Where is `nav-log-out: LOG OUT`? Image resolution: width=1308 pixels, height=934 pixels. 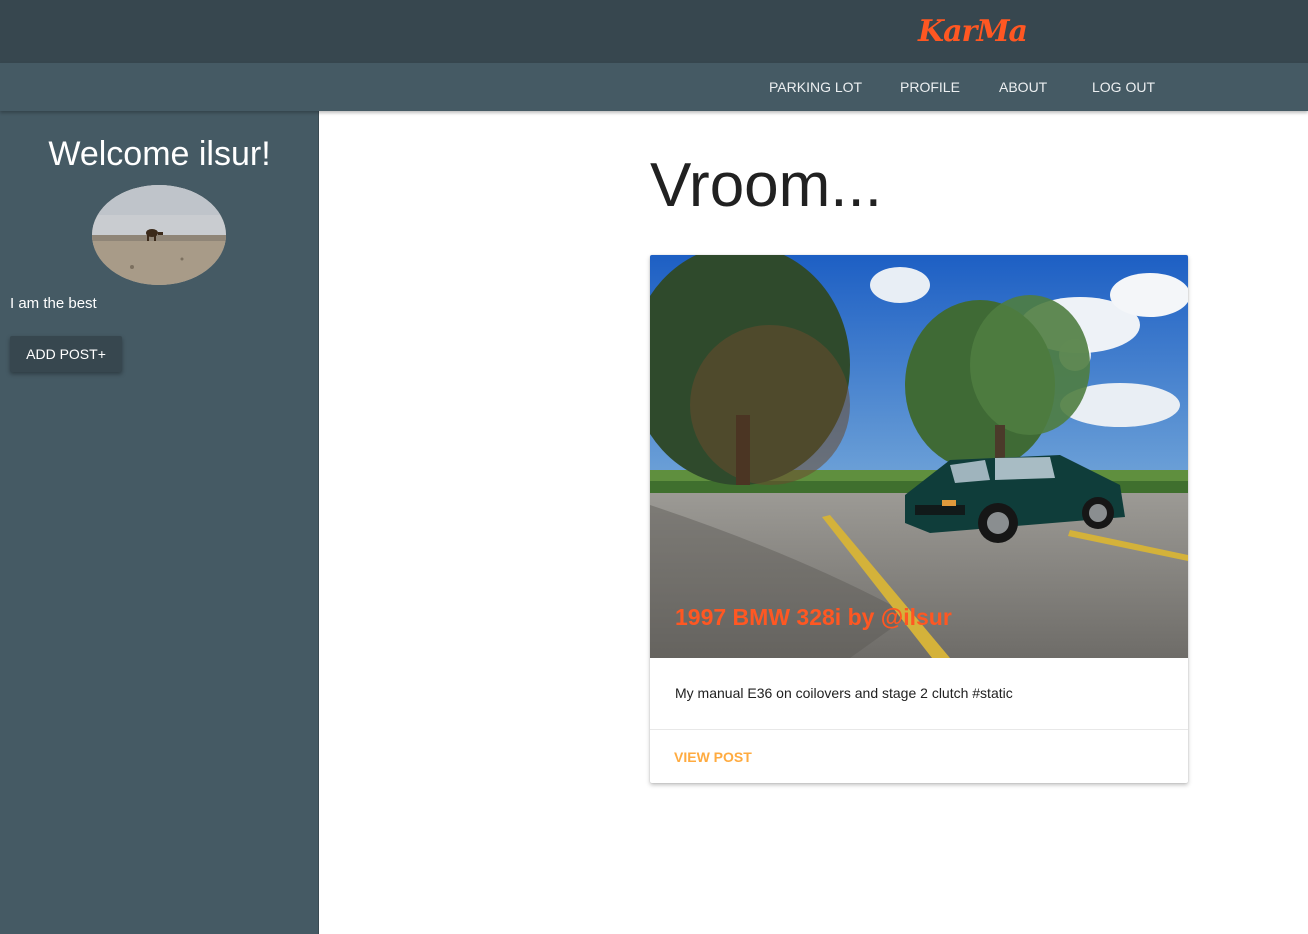 nav-log-out: LOG OUT is located at coordinates (1123, 87).